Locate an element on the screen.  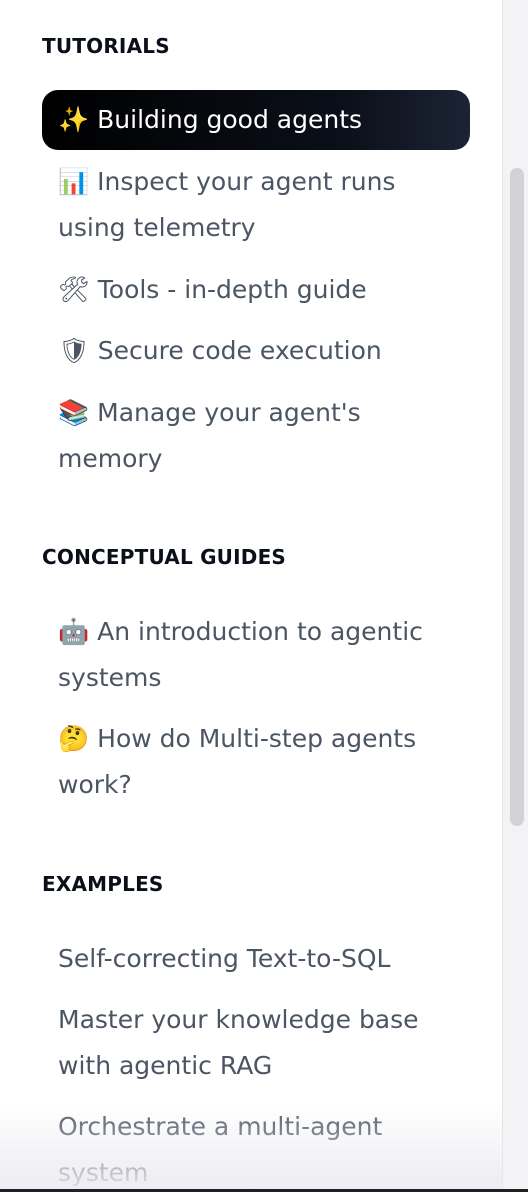
nav-item-intro-agentic-systems: 🤖 An introduction to agentic systems is located at coordinates (263, 655).